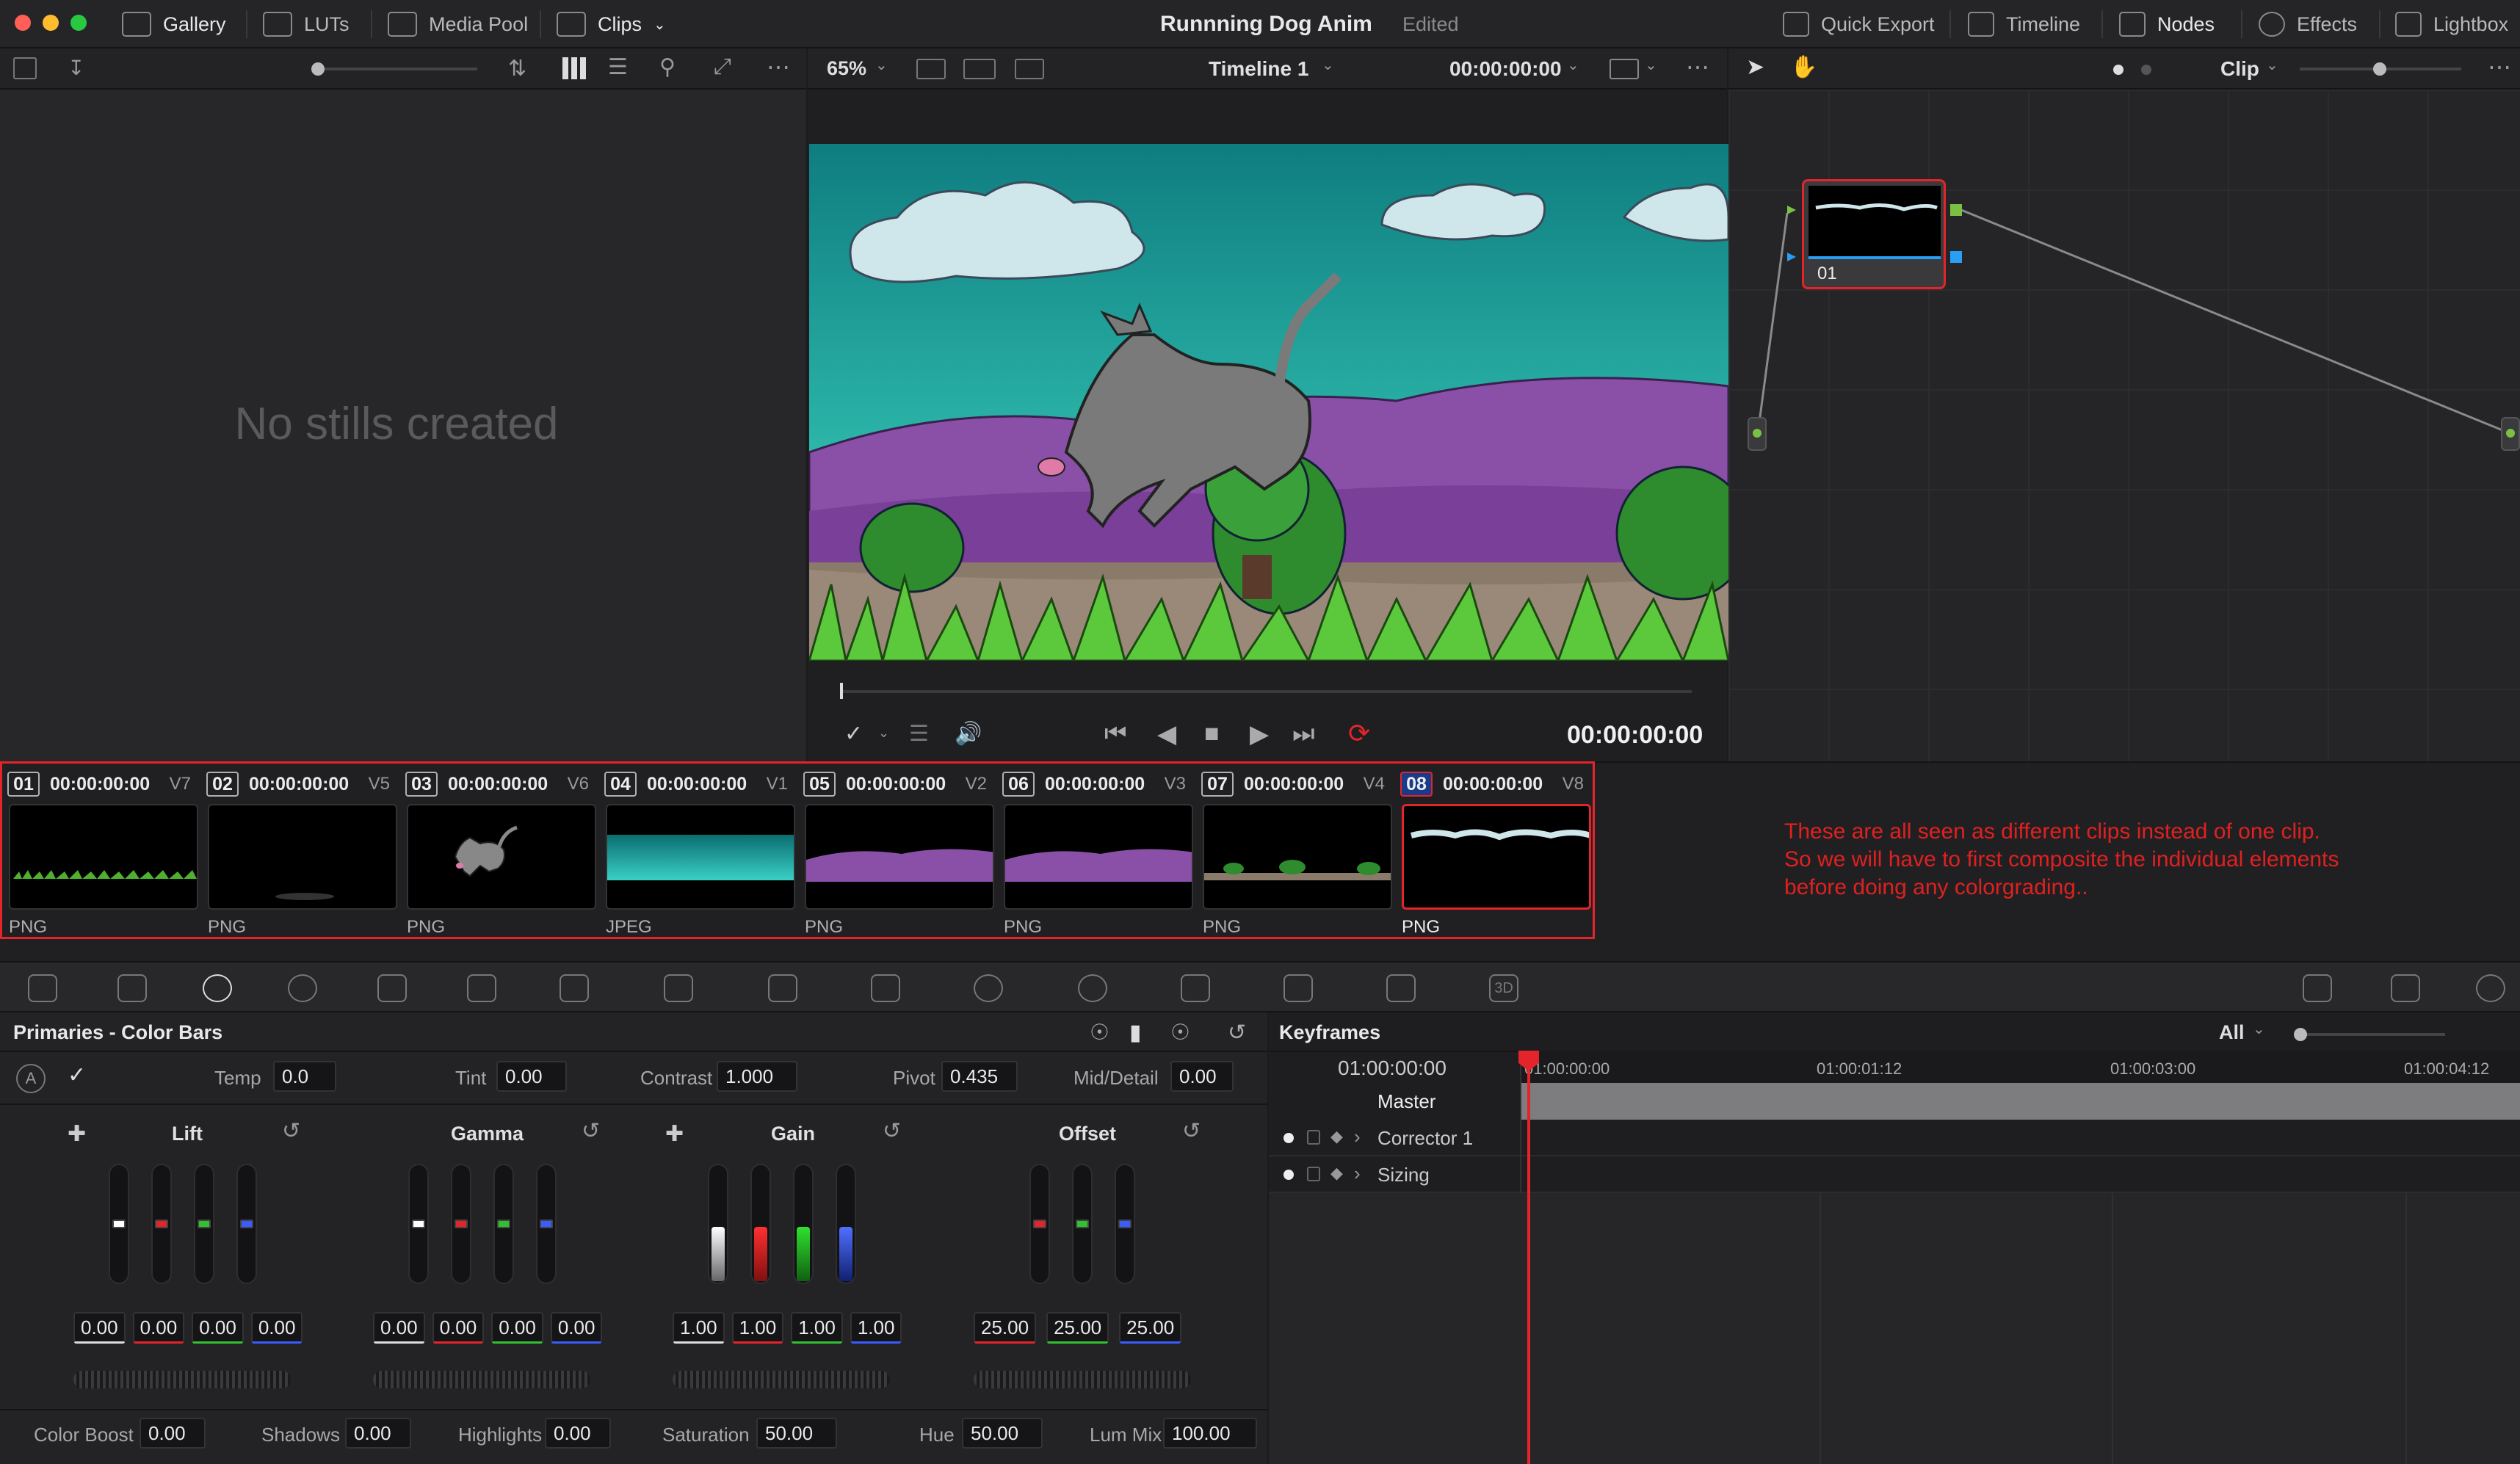 The image size is (2520, 1464). Describe the element at coordinates (2239, 69) in the screenshot. I see `node-mode: Clip` at that location.